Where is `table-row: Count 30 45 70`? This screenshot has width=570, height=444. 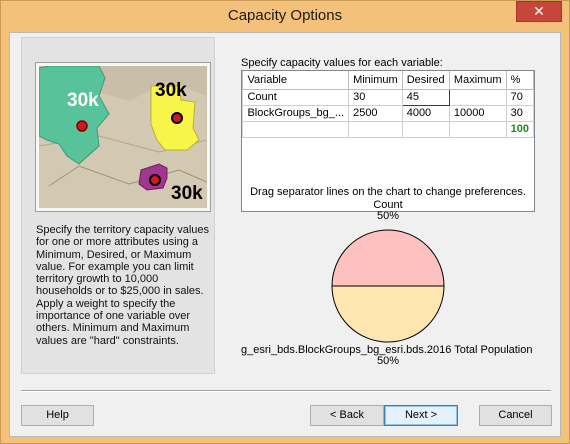
table-row: Count 30 45 70 is located at coordinates (388, 97).